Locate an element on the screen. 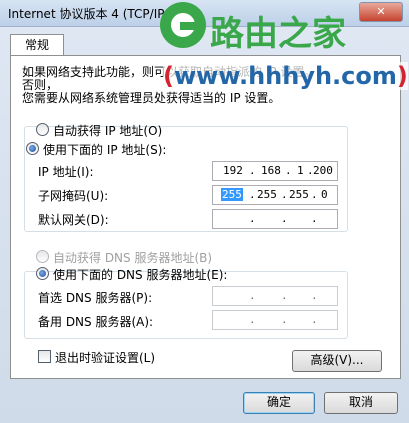  ok-button: 确定 is located at coordinates (279, 403).